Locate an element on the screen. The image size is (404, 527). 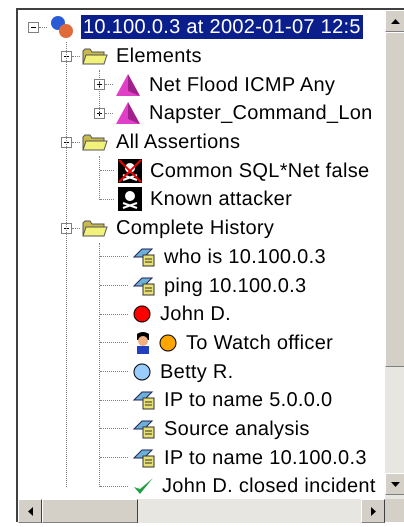
scroll-up-button is located at coordinates (394, 21).